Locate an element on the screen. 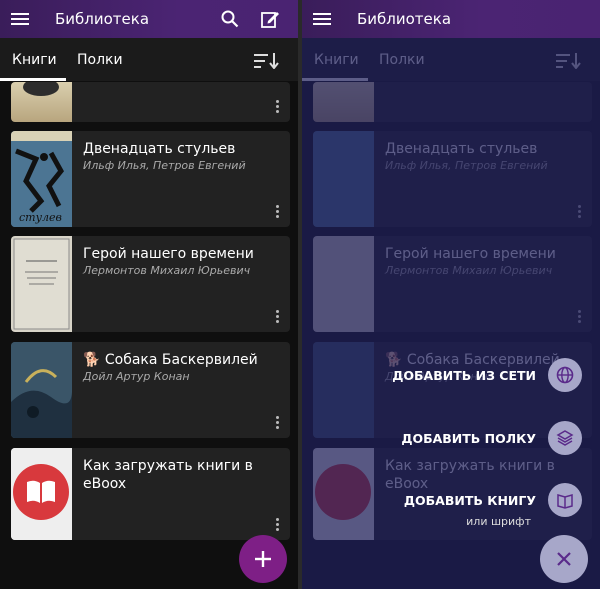  add-from-web-label: ДОБАВИТЬ ИЗ СЕТИ is located at coordinates (464, 375).